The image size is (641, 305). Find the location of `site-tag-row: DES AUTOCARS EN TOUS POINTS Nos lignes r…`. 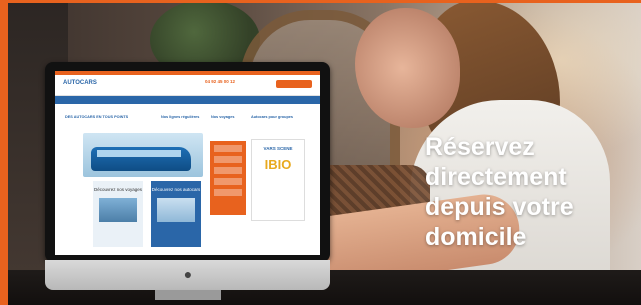

site-tag-row: DES AUTOCARS EN TOUS POINTS Nos lignes r… is located at coordinates (187, 120).